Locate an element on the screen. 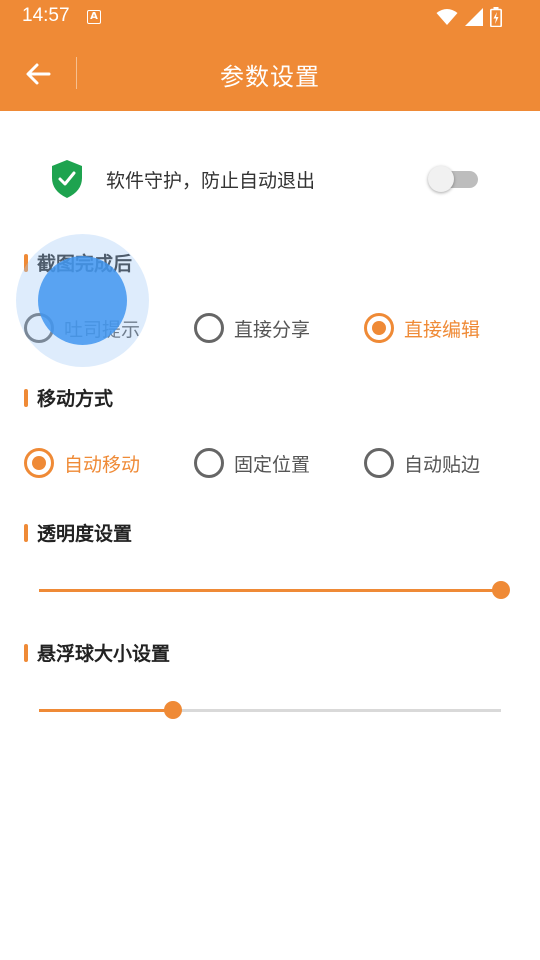  radio-fixed-position: 固定位置 is located at coordinates (252, 463).